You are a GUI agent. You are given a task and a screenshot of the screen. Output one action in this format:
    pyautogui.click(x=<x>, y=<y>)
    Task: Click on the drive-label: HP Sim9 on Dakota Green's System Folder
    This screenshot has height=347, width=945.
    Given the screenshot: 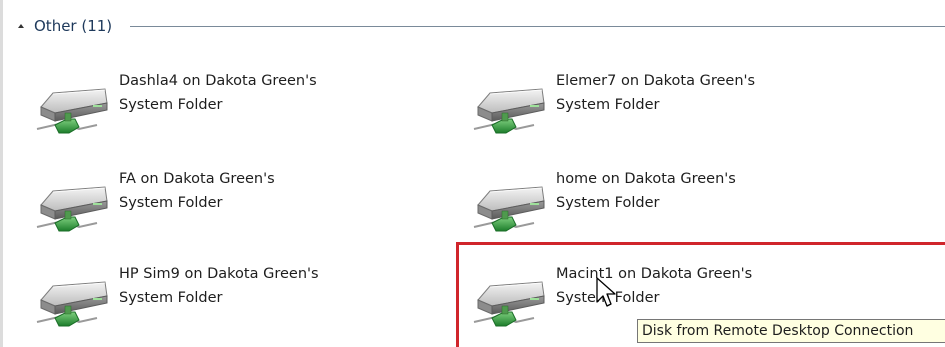 What is the action you would take?
    pyautogui.click(x=259, y=286)
    